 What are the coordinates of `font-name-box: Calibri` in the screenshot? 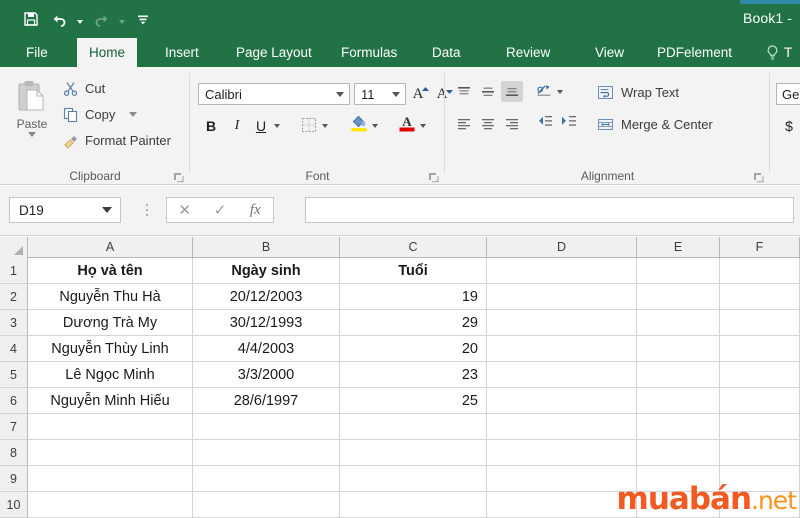 It's located at (274, 94).